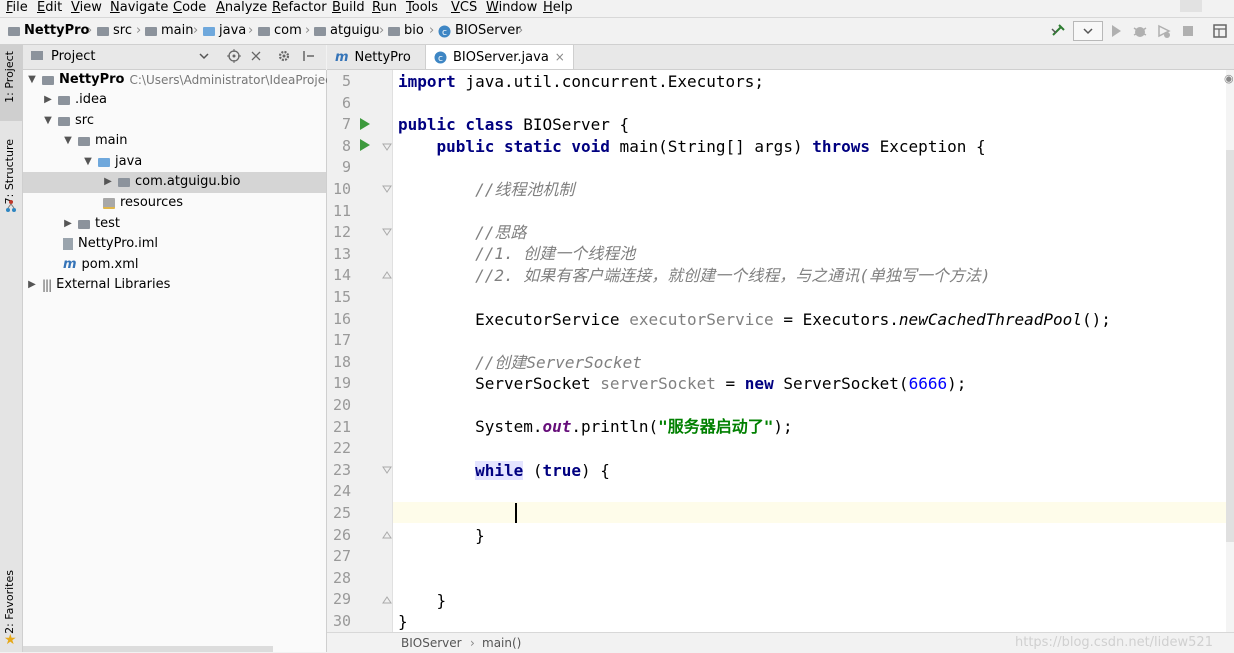 The width and height of the screenshot is (1234, 653). I want to click on error-stripe, so click(1230, 351).